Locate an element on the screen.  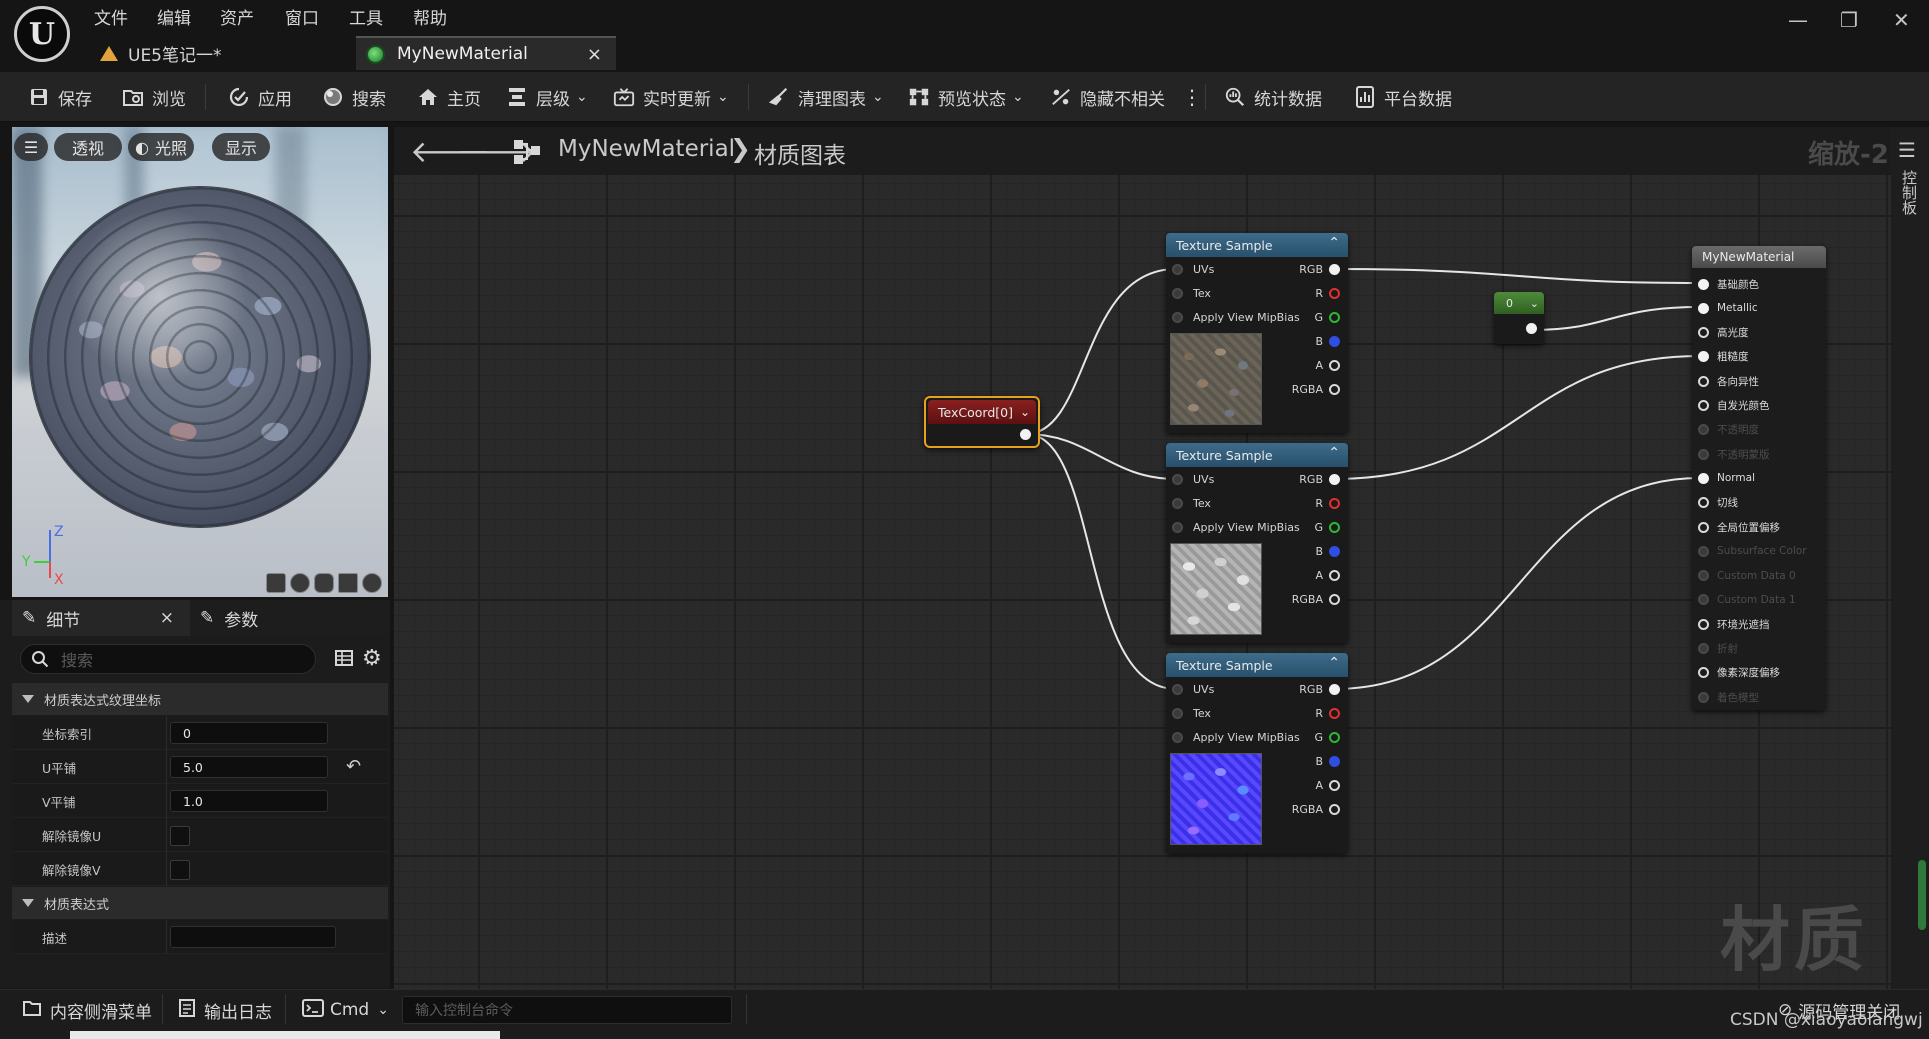
material-input-label: 高光度 is located at coordinates (1733, 333).